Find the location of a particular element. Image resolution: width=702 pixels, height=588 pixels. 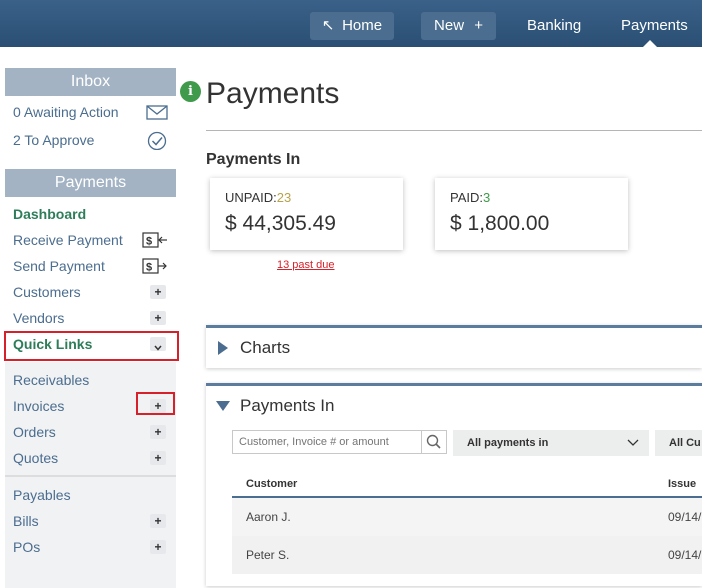

sidebar-item-receivables: Receivables is located at coordinates (90, 380).